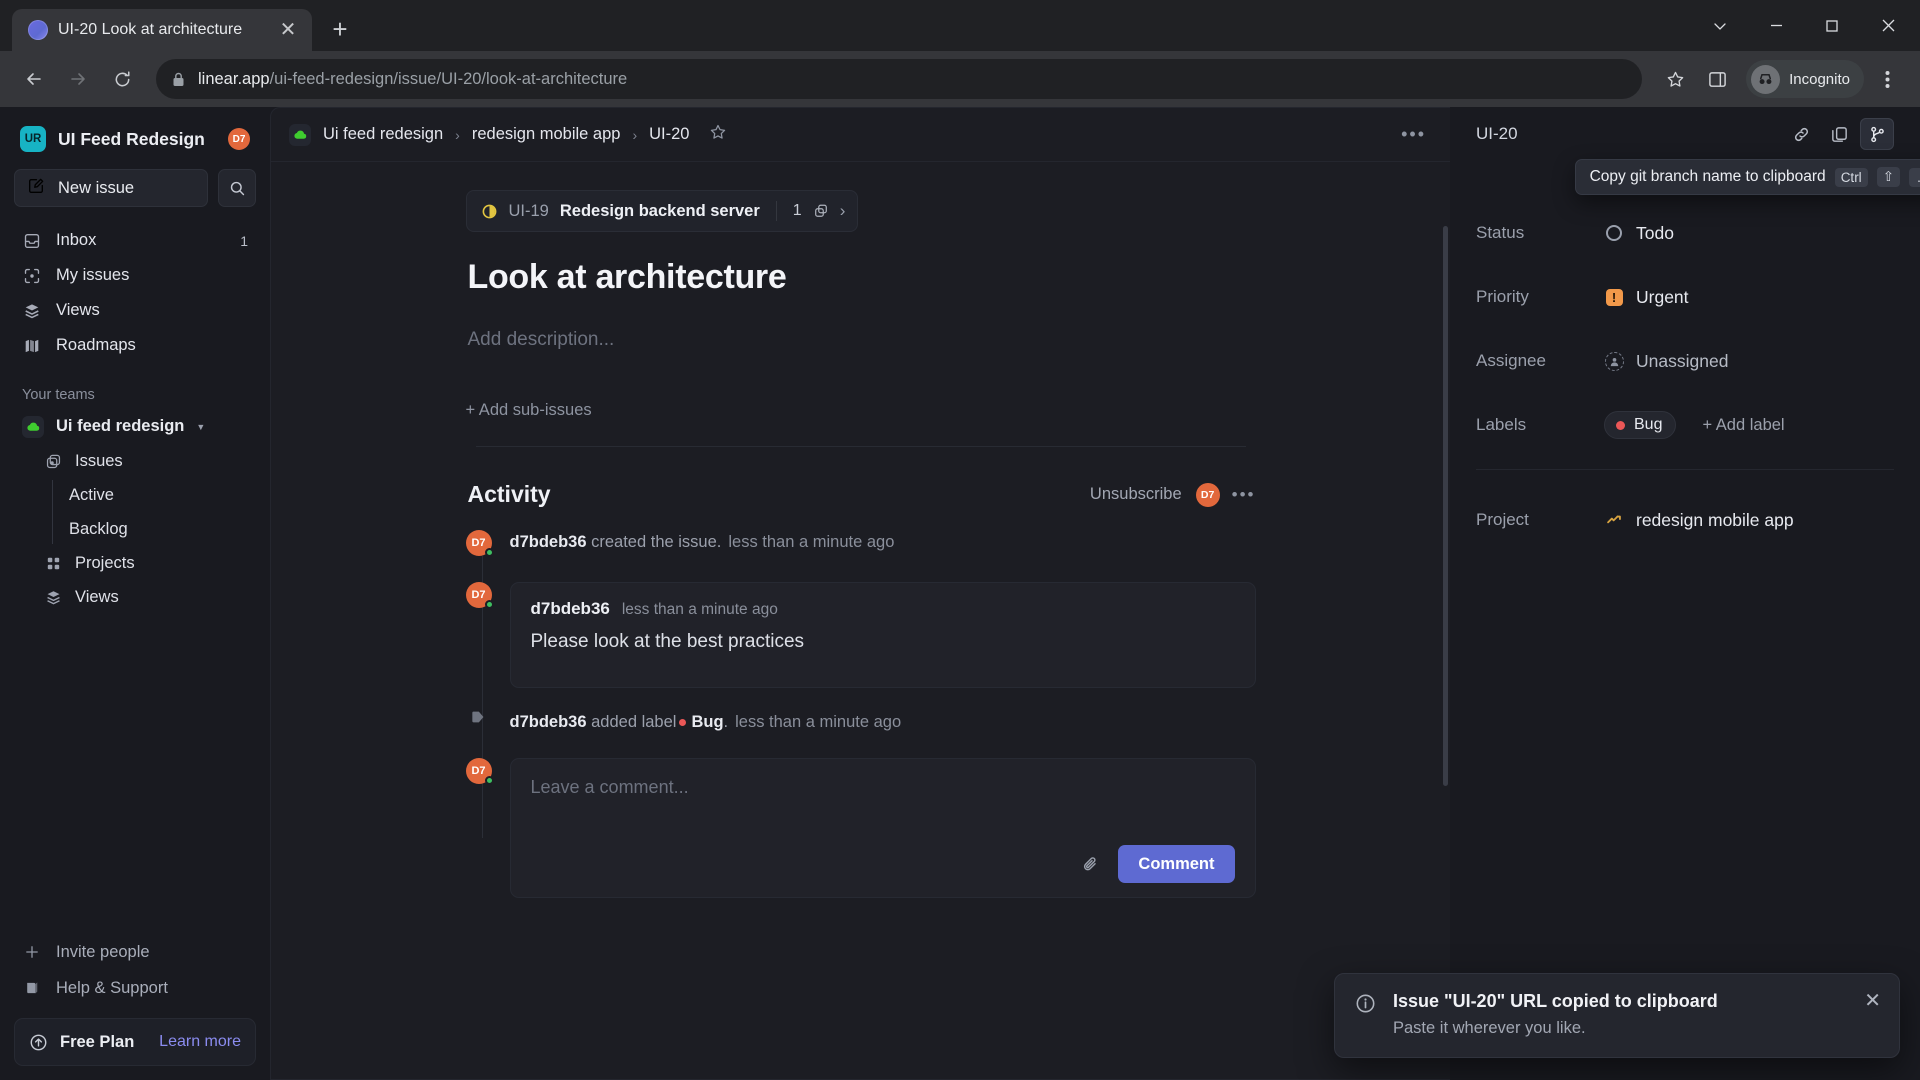  I want to click on issues-subnav: Active Backlog, so click(135, 512).